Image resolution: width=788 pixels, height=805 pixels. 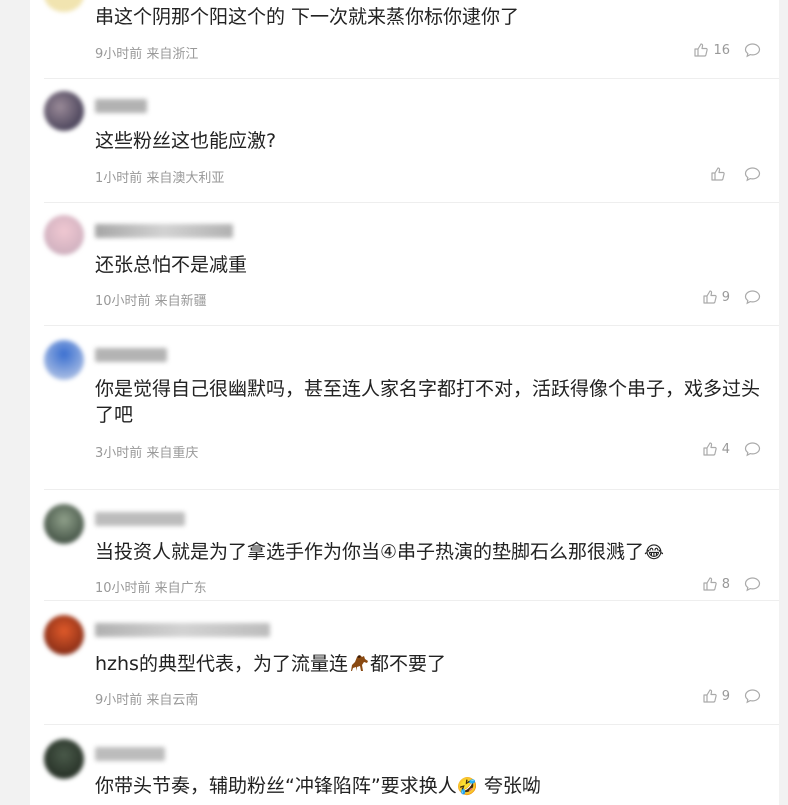 What do you see at coordinates (370, 552) in the screenshot?
I see `comment-text-body: 当投资人就是为了拿选手作为你当④串子热演的垫脚石么那很溅了` at bounding box center [370, 552].